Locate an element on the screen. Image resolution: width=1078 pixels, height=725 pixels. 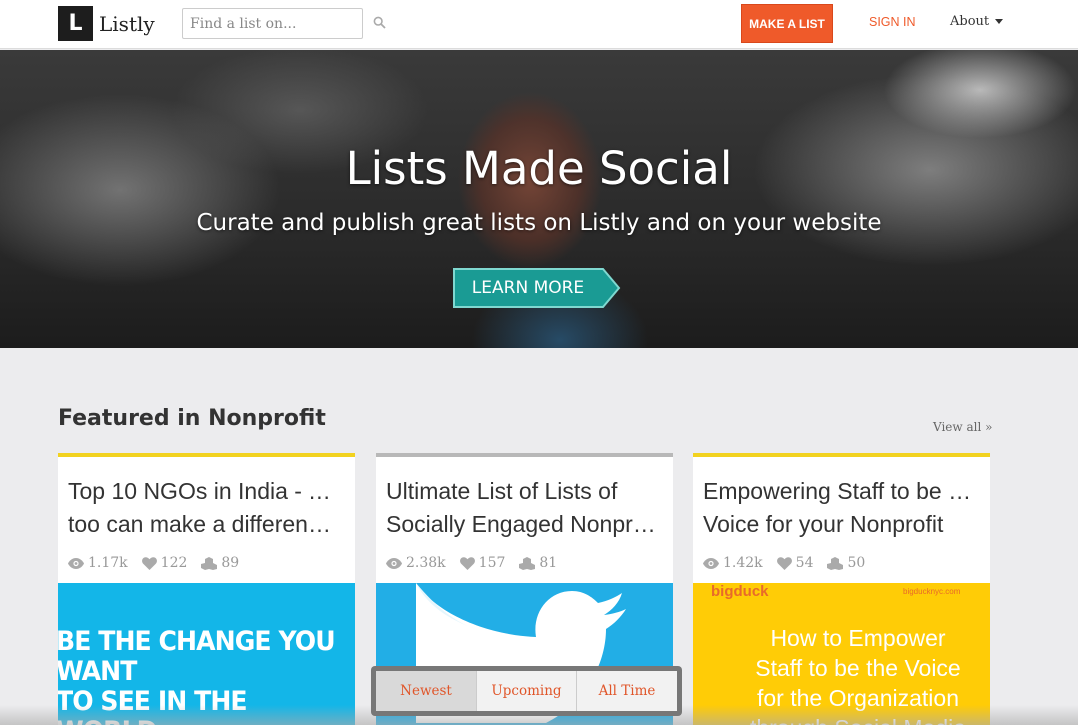
likes-stat: 122 is located at coordinates (164, 563).